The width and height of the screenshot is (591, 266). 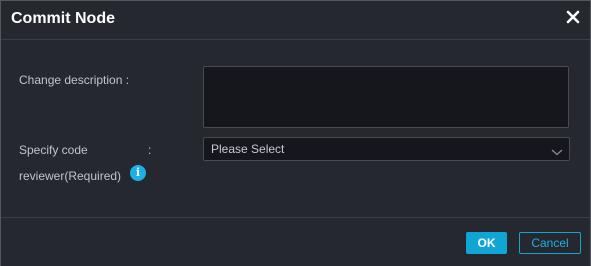 What do you see at coordinates (70, 176) in the screenshot?
I see `specify-reviewer-label-required: reviewer(Required)` at bounding box center [70, 176].